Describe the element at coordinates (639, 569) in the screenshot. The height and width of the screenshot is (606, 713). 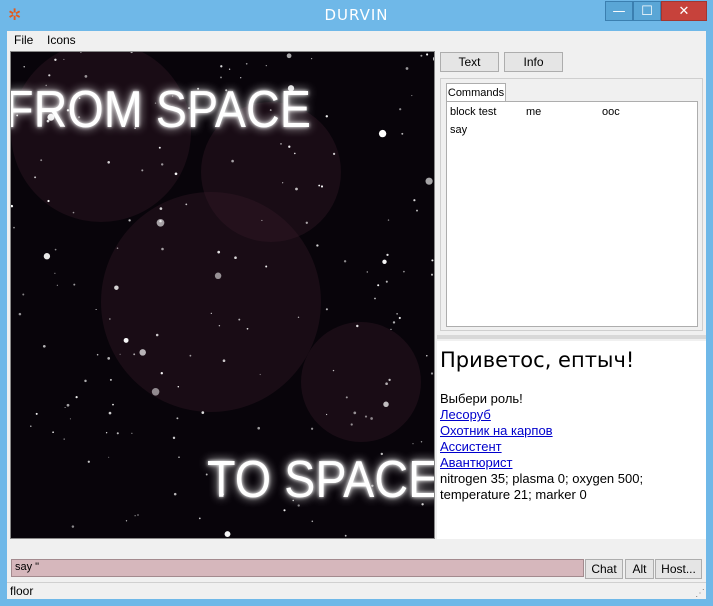
I see `alt-button: Alt` at that location.